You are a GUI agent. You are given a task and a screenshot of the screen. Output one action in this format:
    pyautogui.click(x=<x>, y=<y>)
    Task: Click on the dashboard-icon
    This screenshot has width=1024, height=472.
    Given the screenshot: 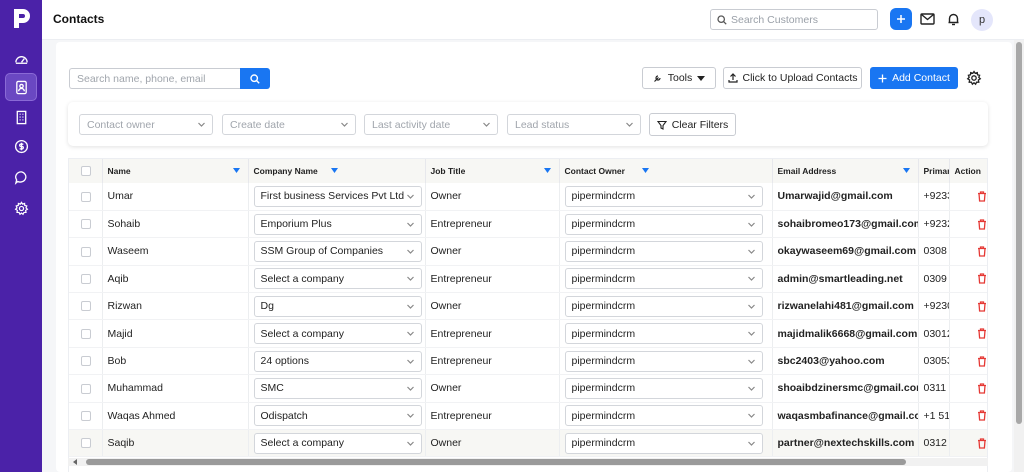 What is the action you would take?
    pyautogui.click(x=21, y=59)
    